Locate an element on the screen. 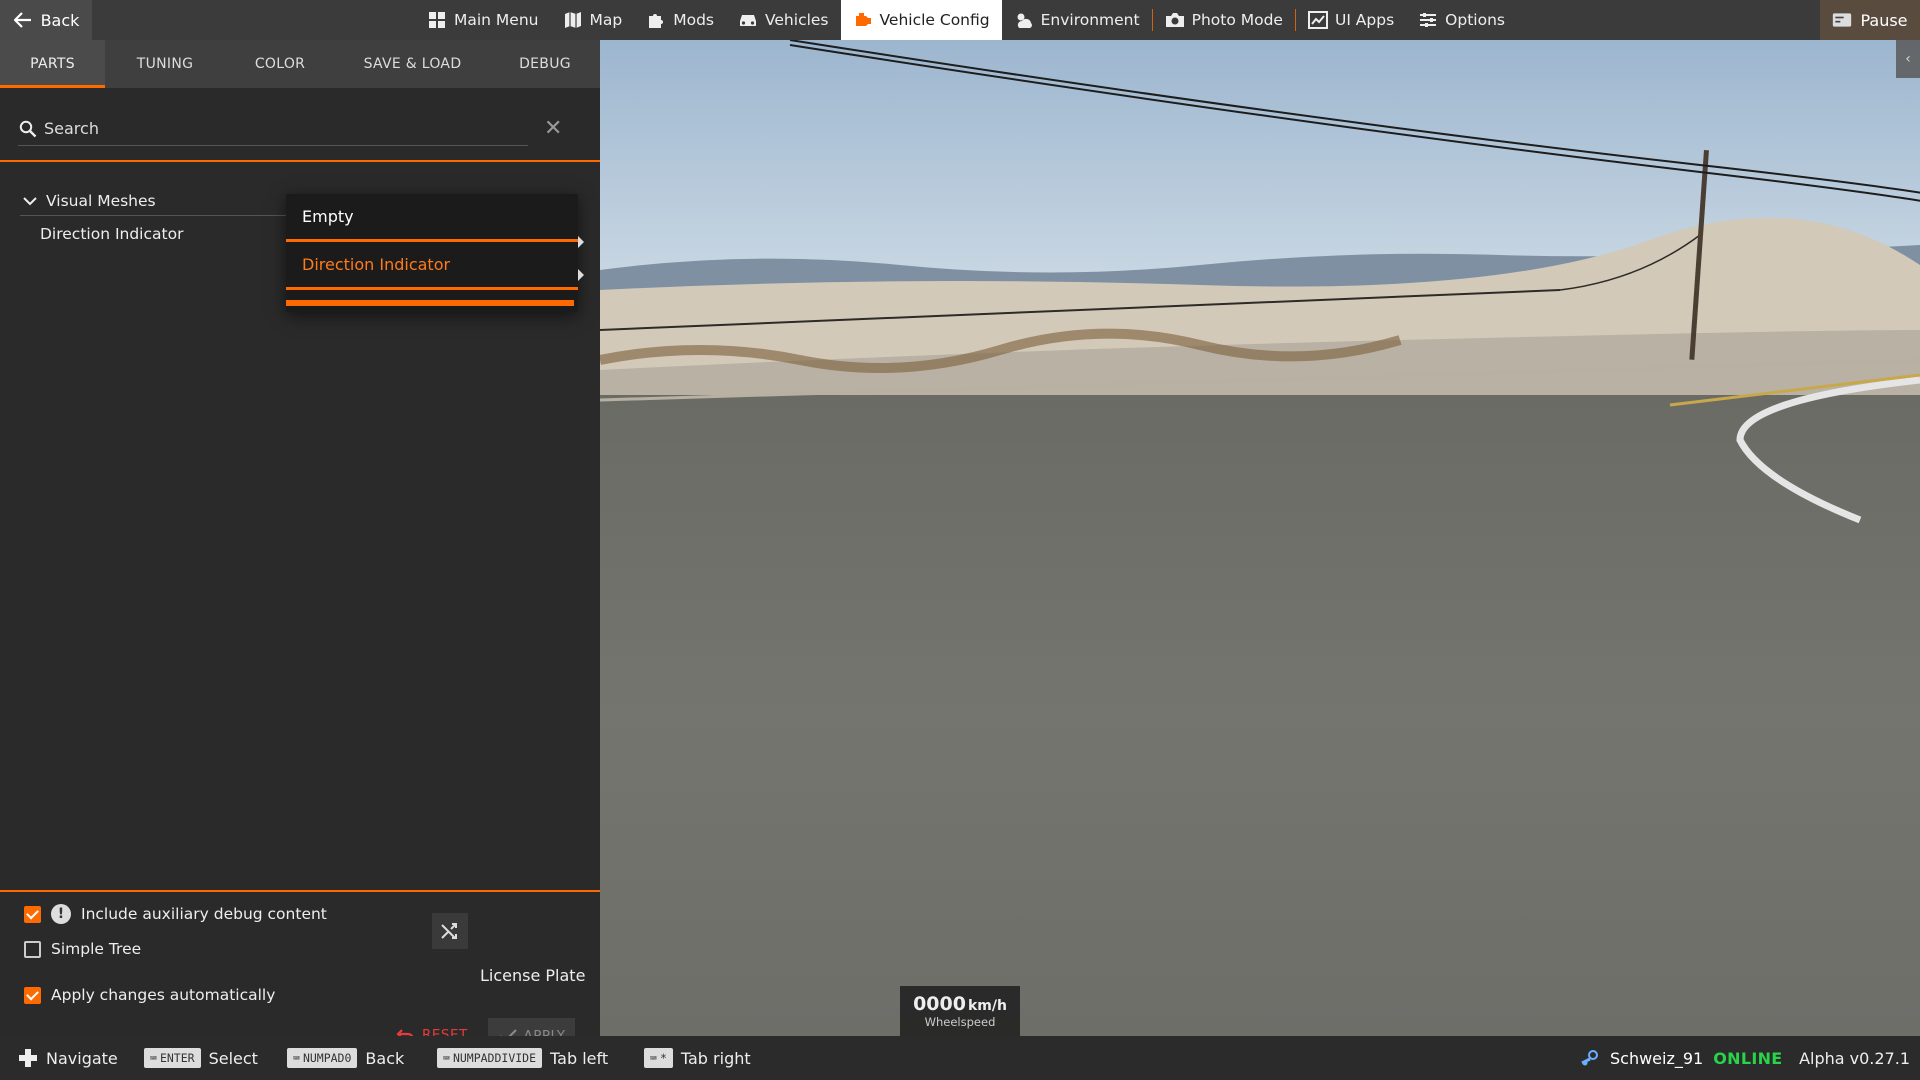  nav-vehicles: Vehicles is located at coordinates (783, 20).